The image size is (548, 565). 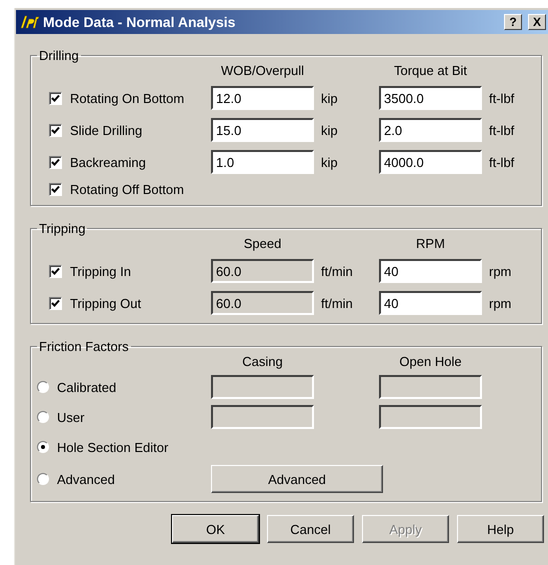 I want to click on window-title: Mode Data - Normal Analysis, so click(x=139, y=22).